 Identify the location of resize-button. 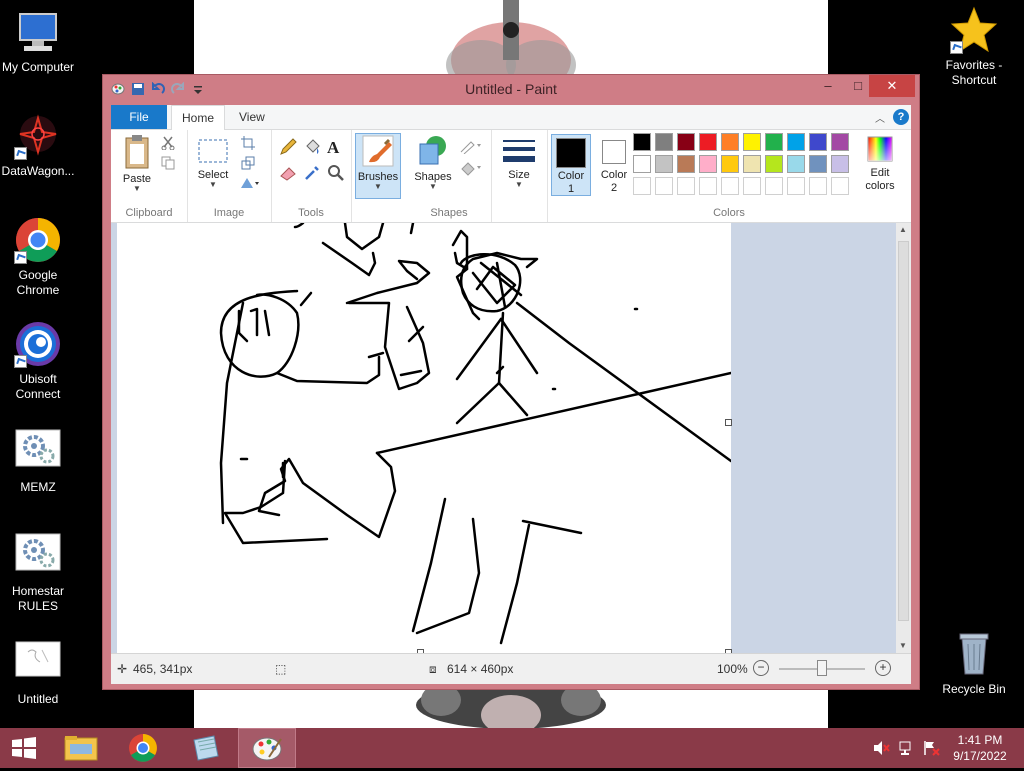
(248, 164).